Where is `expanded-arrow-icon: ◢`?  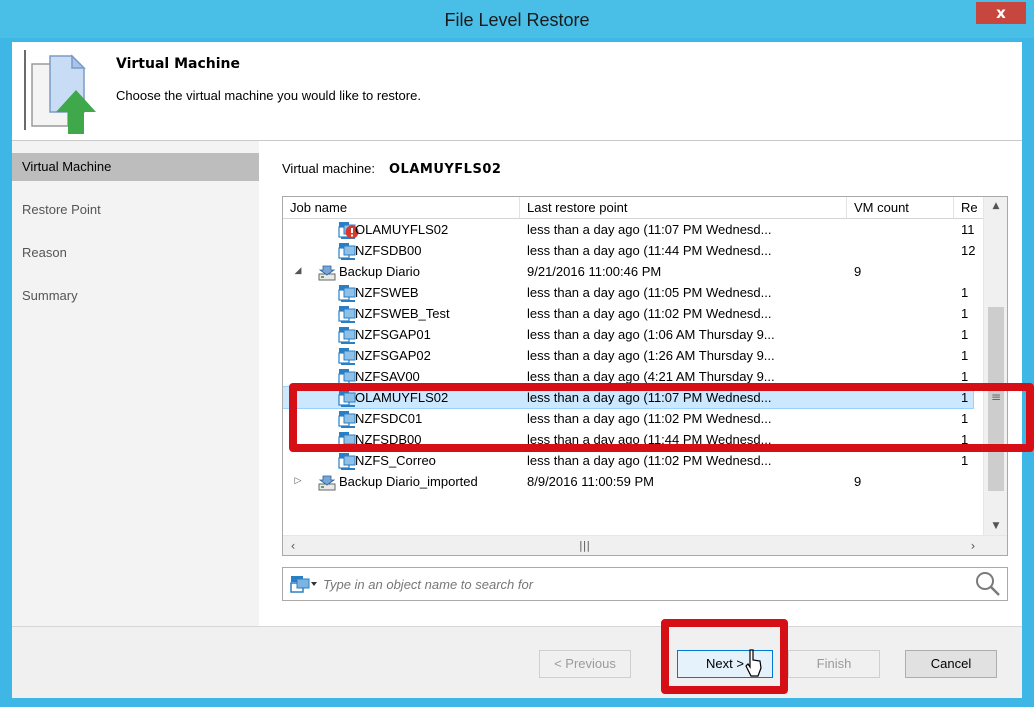
expanded-arrow-icon: ◢ is located at coordinates (298, 271).